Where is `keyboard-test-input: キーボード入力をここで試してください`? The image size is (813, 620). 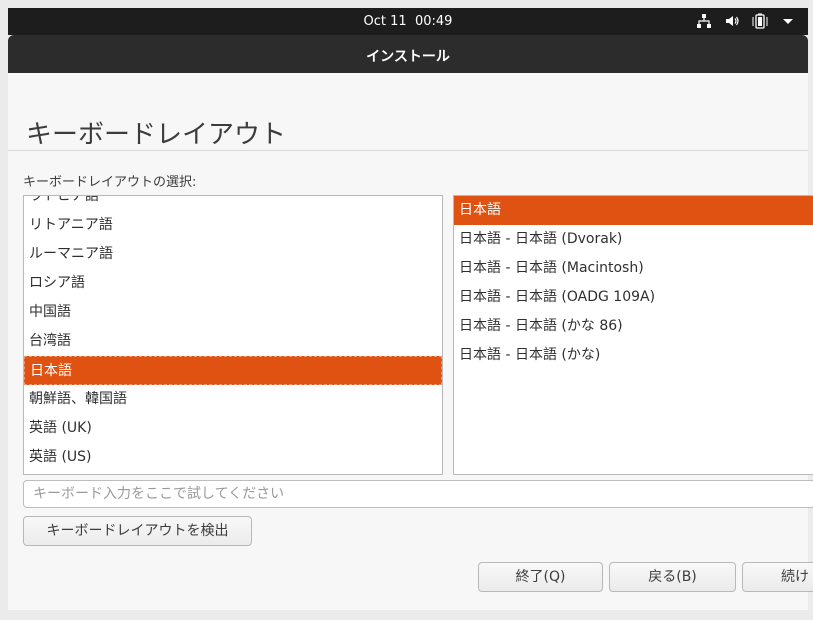 keyboard-test-input: キーボード入力をここで試してください is located at coordinates (418, 494).